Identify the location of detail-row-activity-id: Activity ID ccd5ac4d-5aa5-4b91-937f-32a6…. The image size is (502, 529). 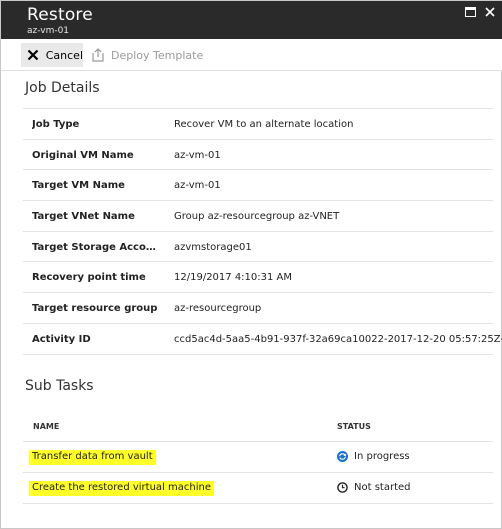
(262, 339).